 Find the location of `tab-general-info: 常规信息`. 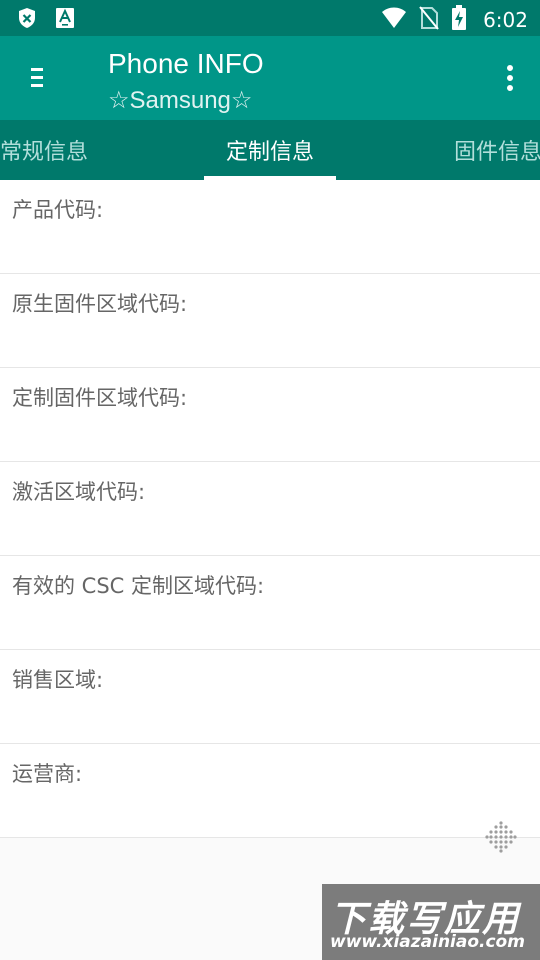

tab-general-info: 常规信息 is located at coordinates (47, 150).